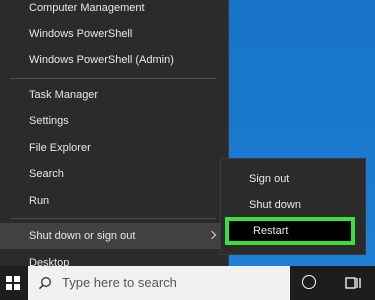  Describe the element at coordinates (212, 235) in the screenshot. I see `chevron-right-icon` at that location.